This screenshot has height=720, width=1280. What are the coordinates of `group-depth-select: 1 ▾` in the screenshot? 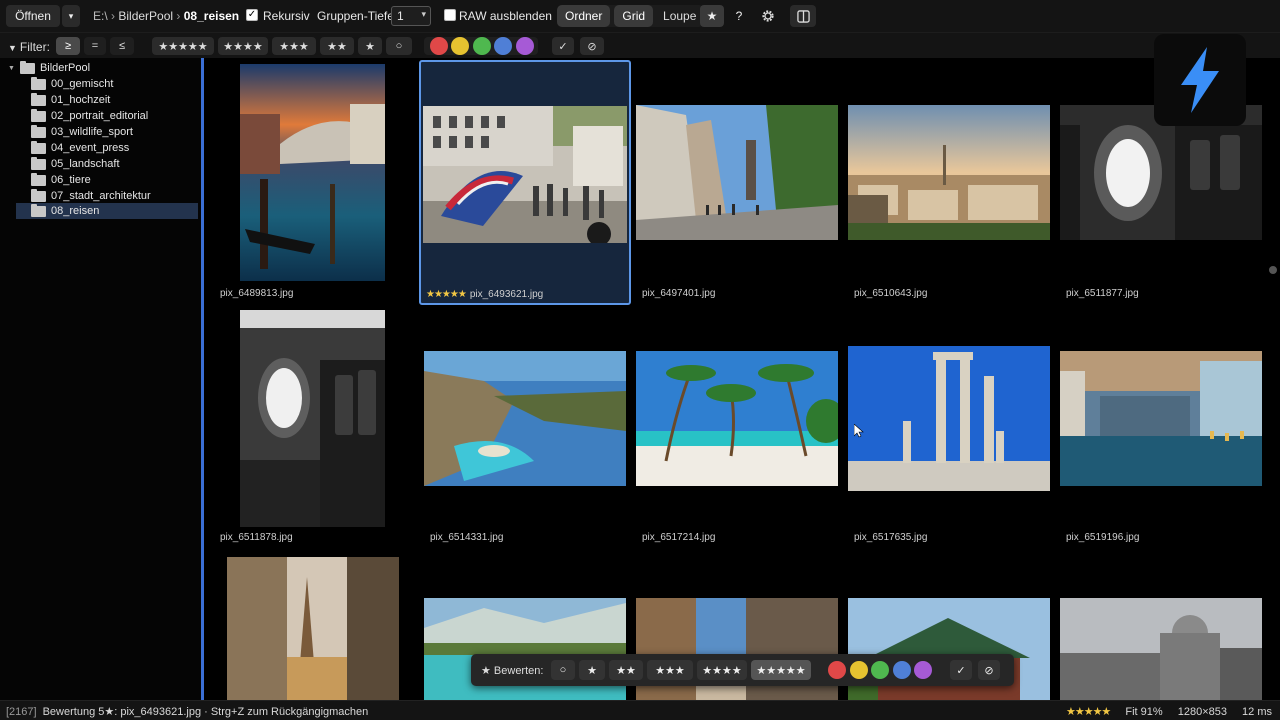 It's located at (411, 16).